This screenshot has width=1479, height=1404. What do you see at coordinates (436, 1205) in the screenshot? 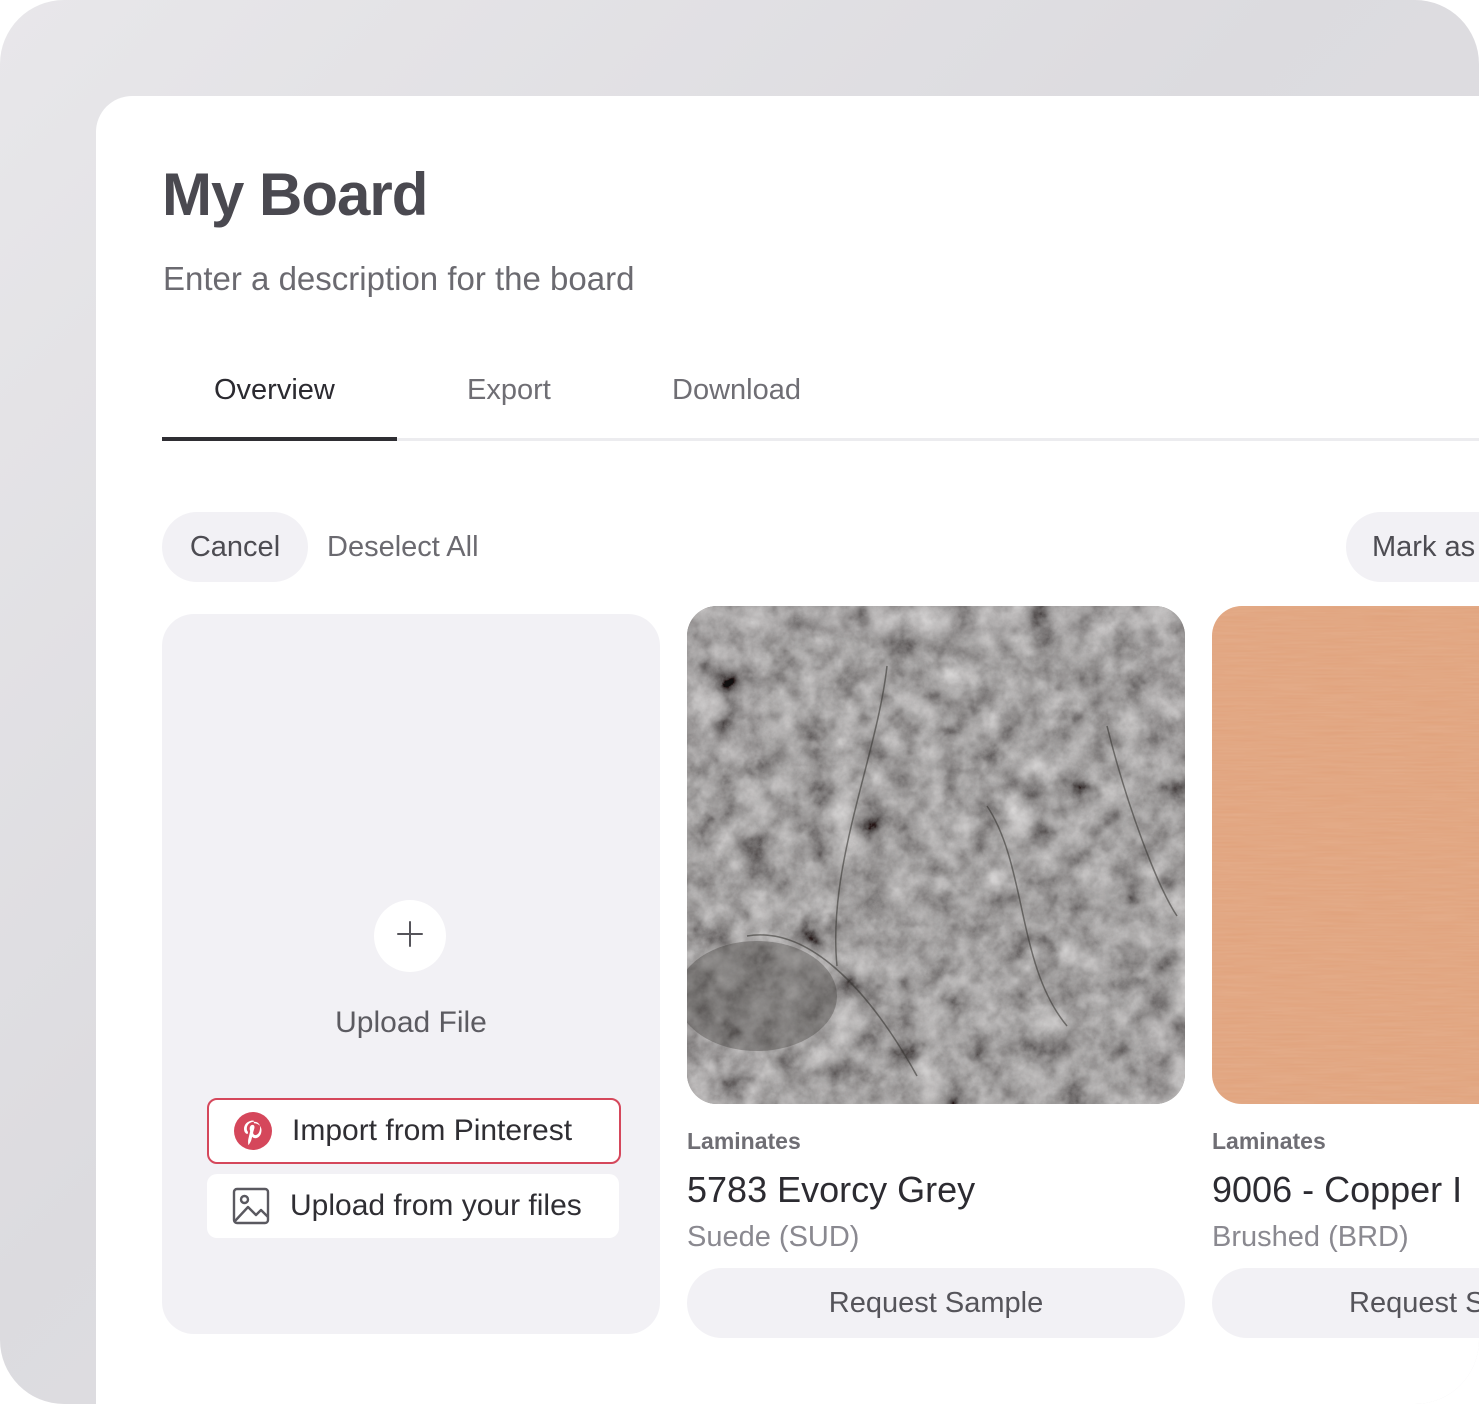
I see `upload-from-files-label: Upload from your files` at bounding box center [436, 1205].